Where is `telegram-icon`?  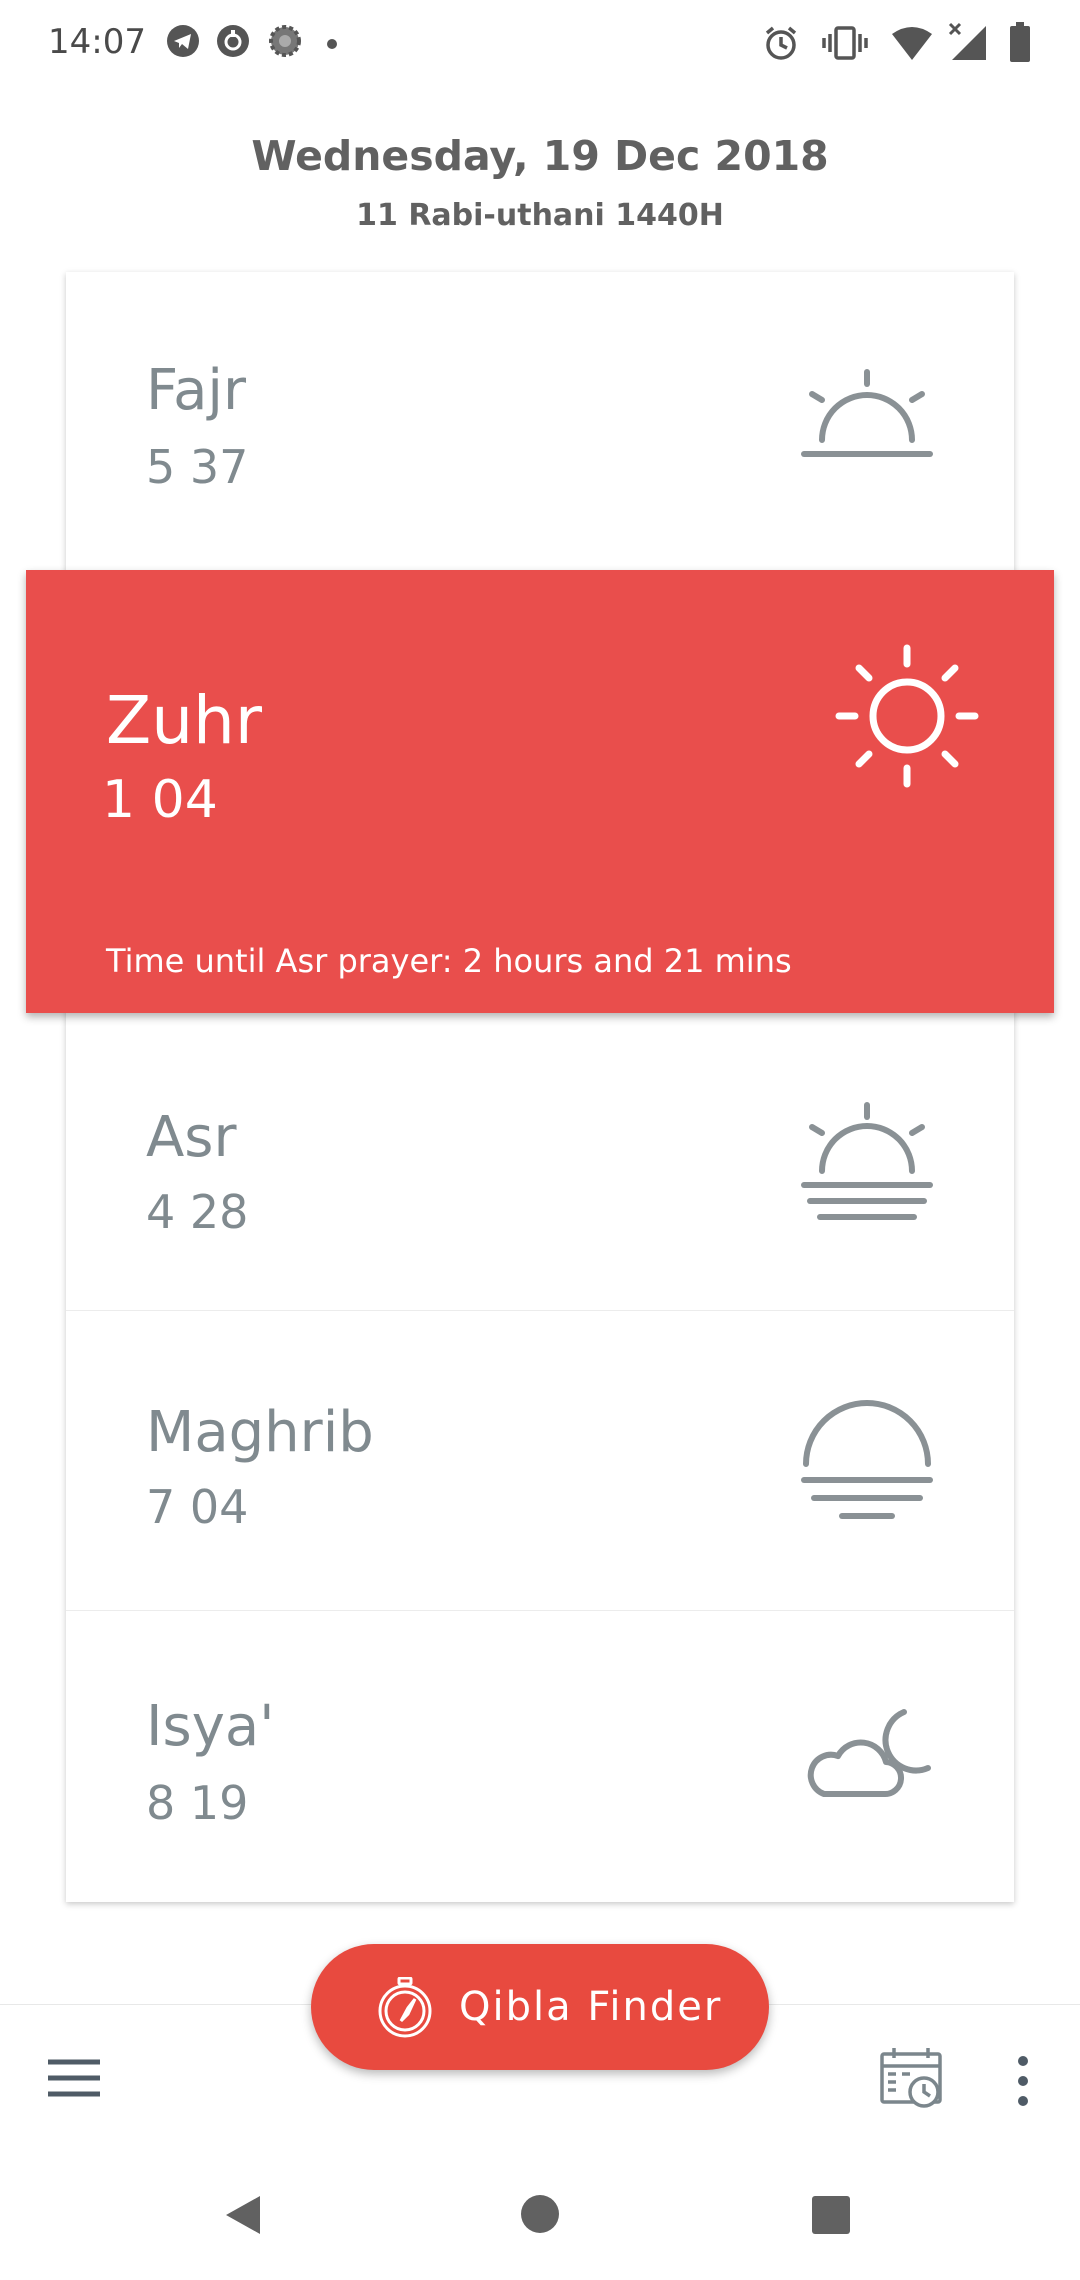 telegram-icon is located at coordinates (183, 41).